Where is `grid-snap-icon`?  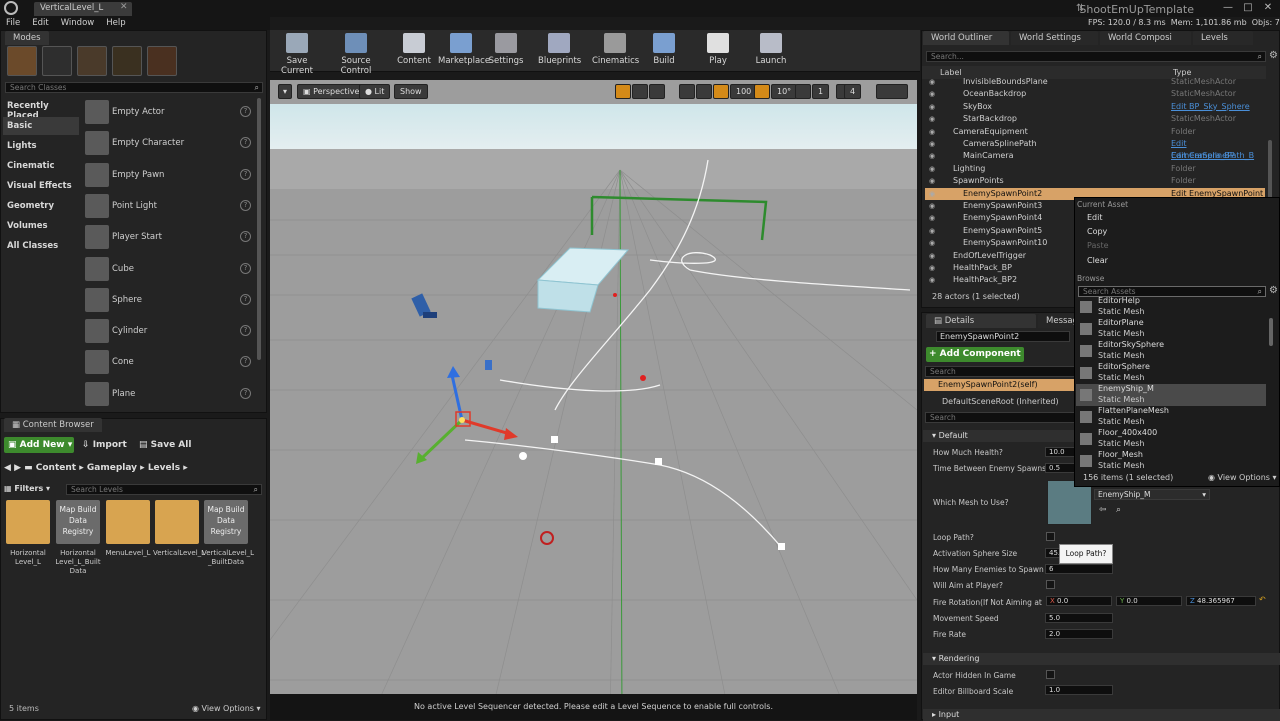
grid-snap-icon is located at coordinates (721, 91).